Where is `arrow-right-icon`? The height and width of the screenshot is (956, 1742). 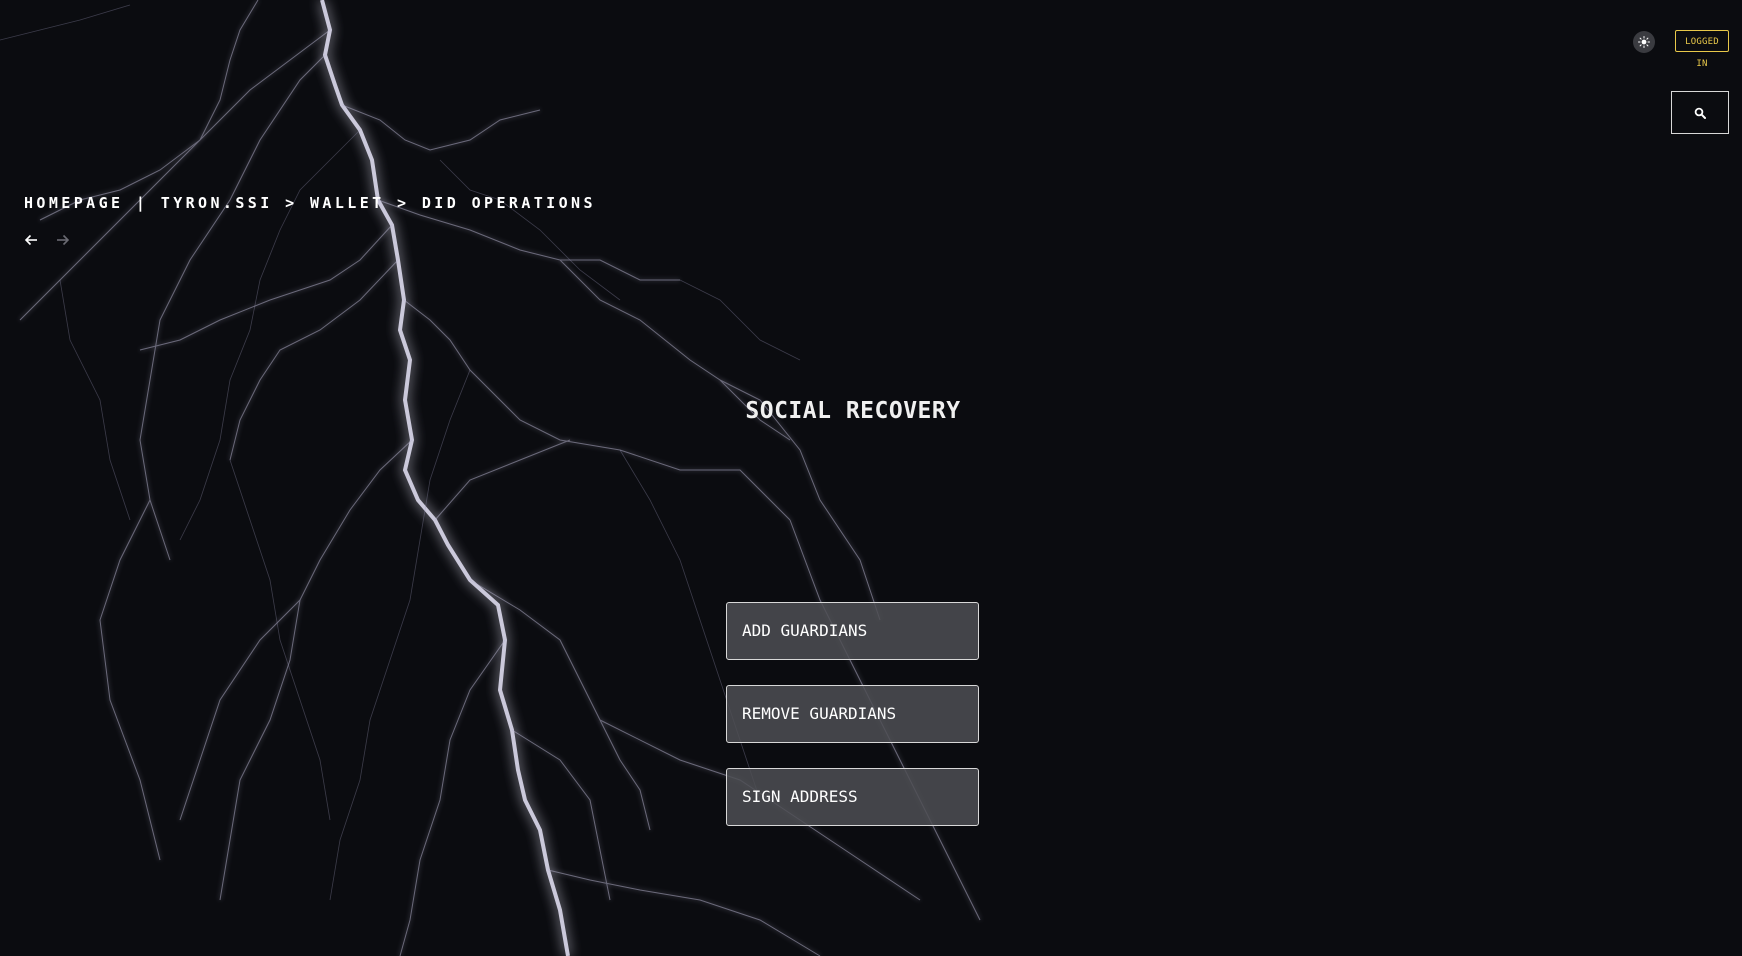 arrow-right-icon is located at coordinates (63, 240).